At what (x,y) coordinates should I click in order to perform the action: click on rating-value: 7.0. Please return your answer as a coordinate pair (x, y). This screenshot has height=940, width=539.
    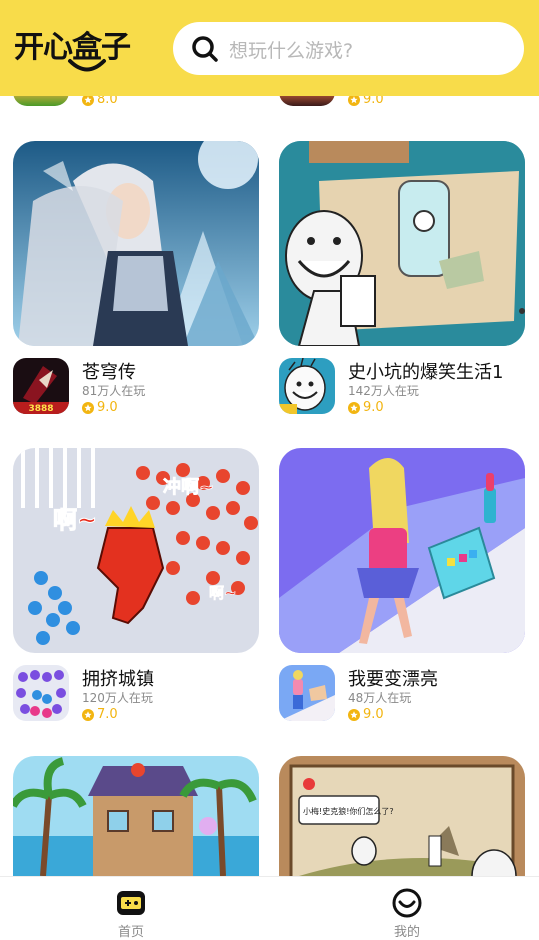
    Looking at the image, I should click on (107, 714).